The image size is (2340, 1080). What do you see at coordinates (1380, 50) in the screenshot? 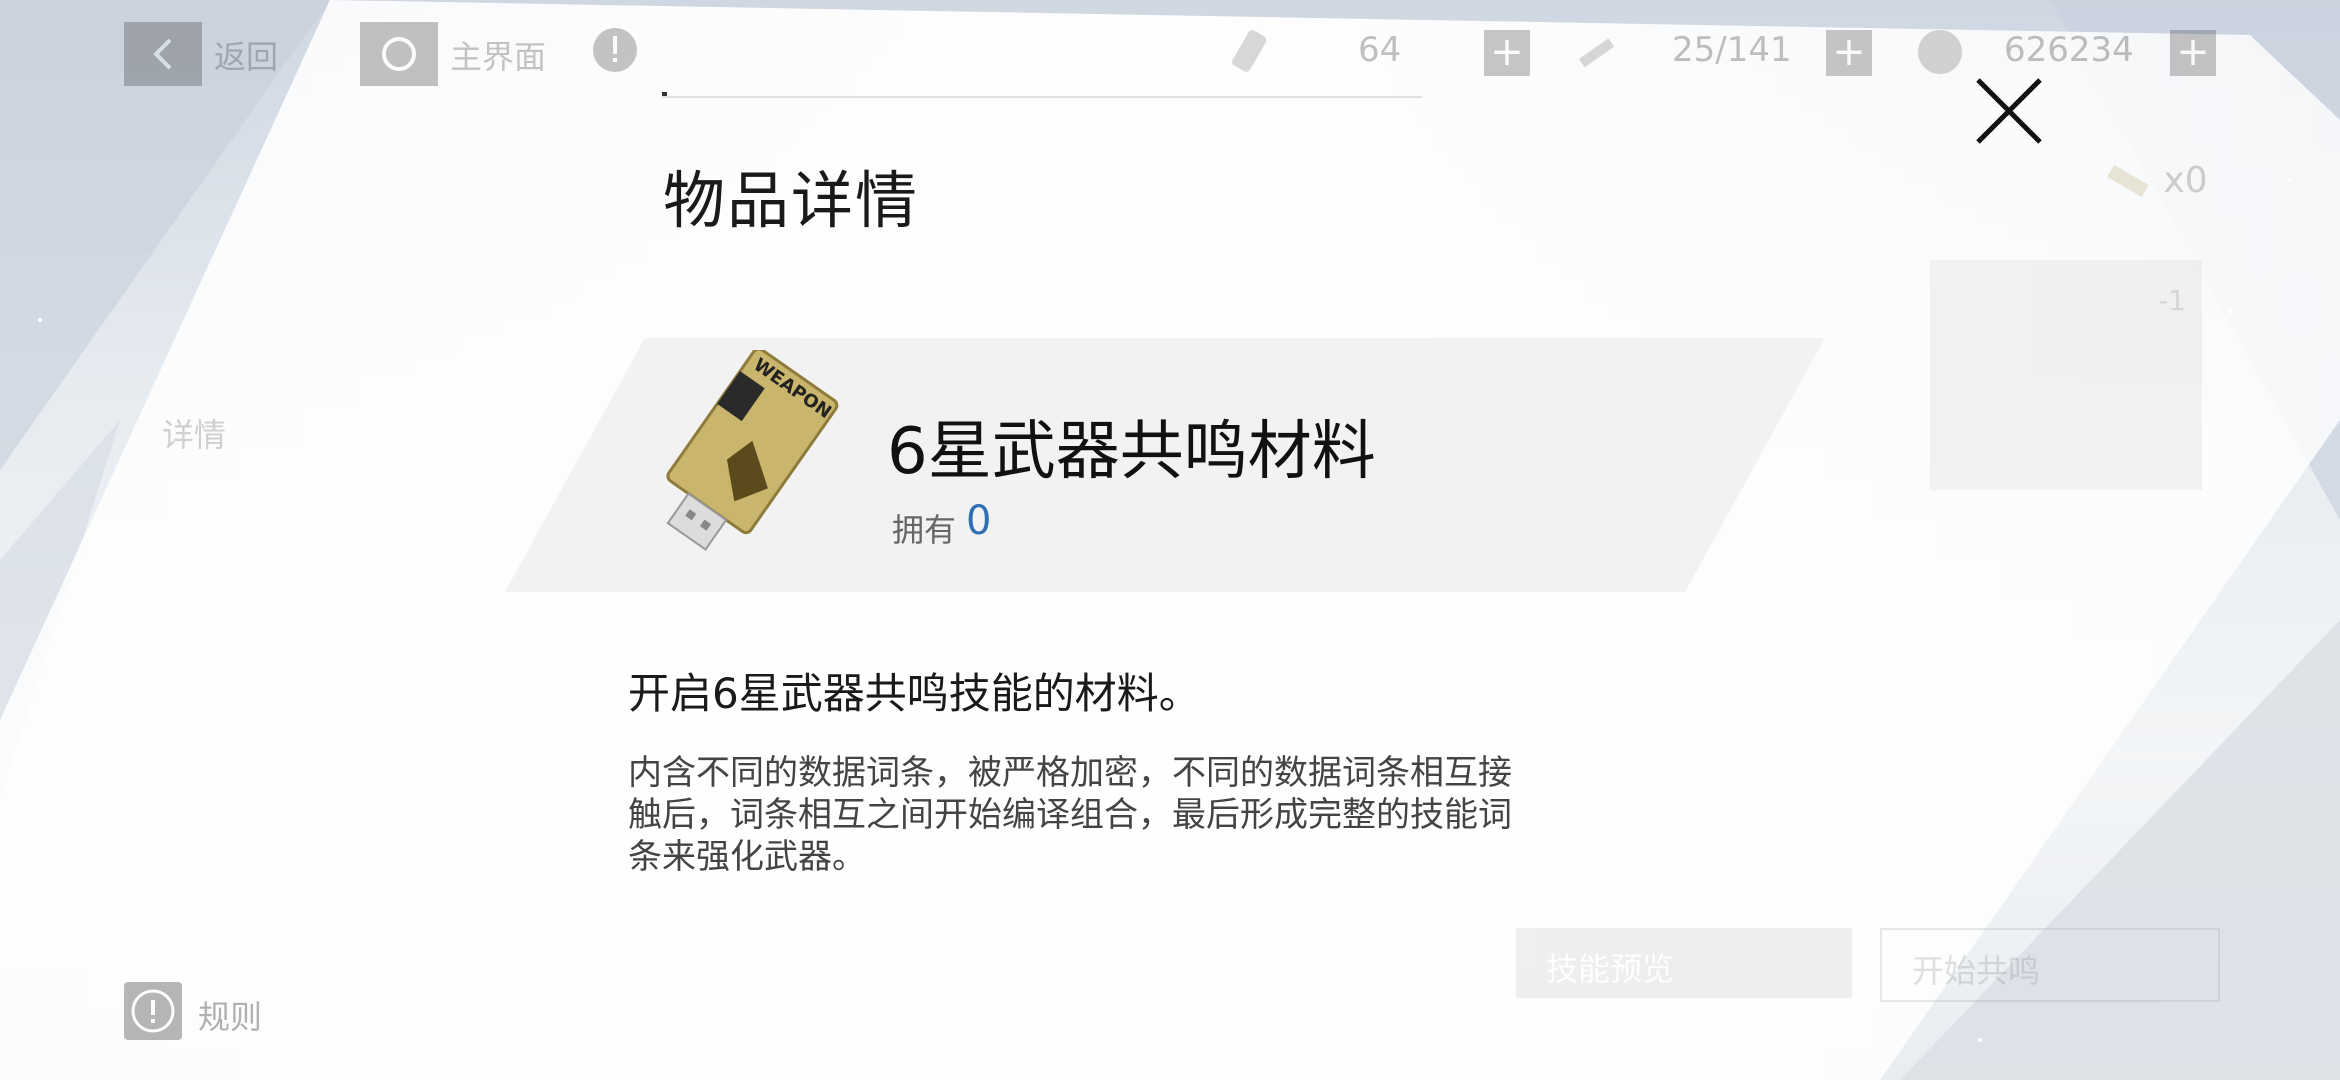
I see `stamina-value: 64` at bounding box center [1380, 50].